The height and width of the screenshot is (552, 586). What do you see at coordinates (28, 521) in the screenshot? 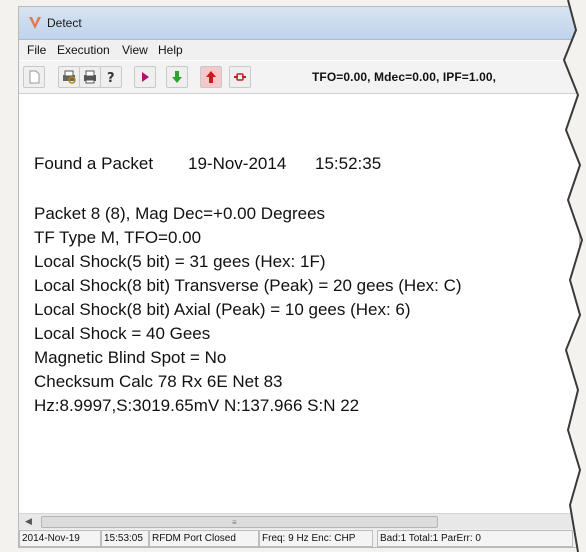
I see `scroll-left-icon: ◀` at bounding box center [28, 521].